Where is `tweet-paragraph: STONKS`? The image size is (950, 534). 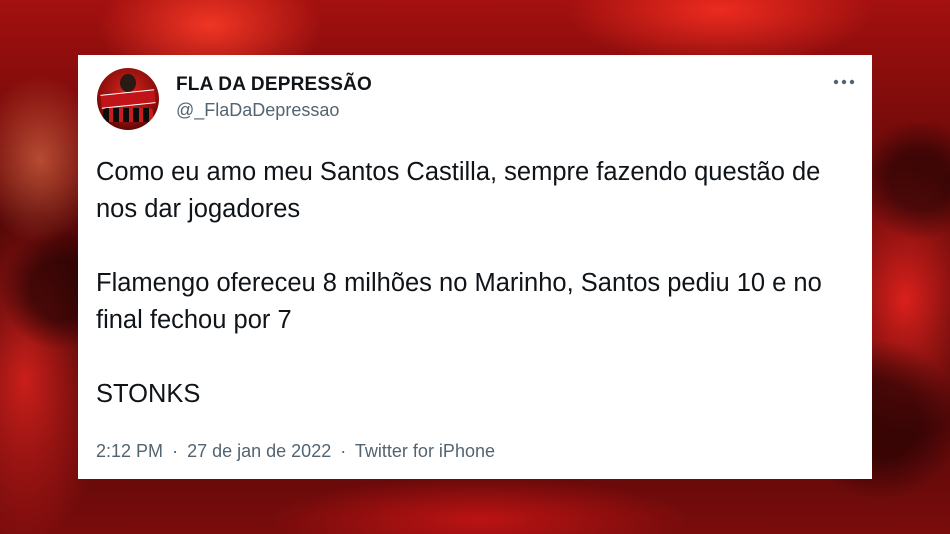
tweet-paragraph: STONKS is located at coordinates (148, 394).